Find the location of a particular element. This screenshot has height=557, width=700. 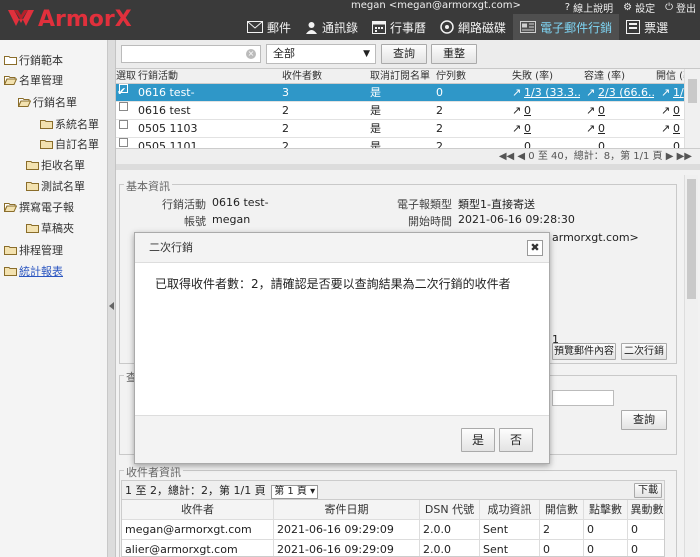

mail-icon is located at coordinates (255, 27).